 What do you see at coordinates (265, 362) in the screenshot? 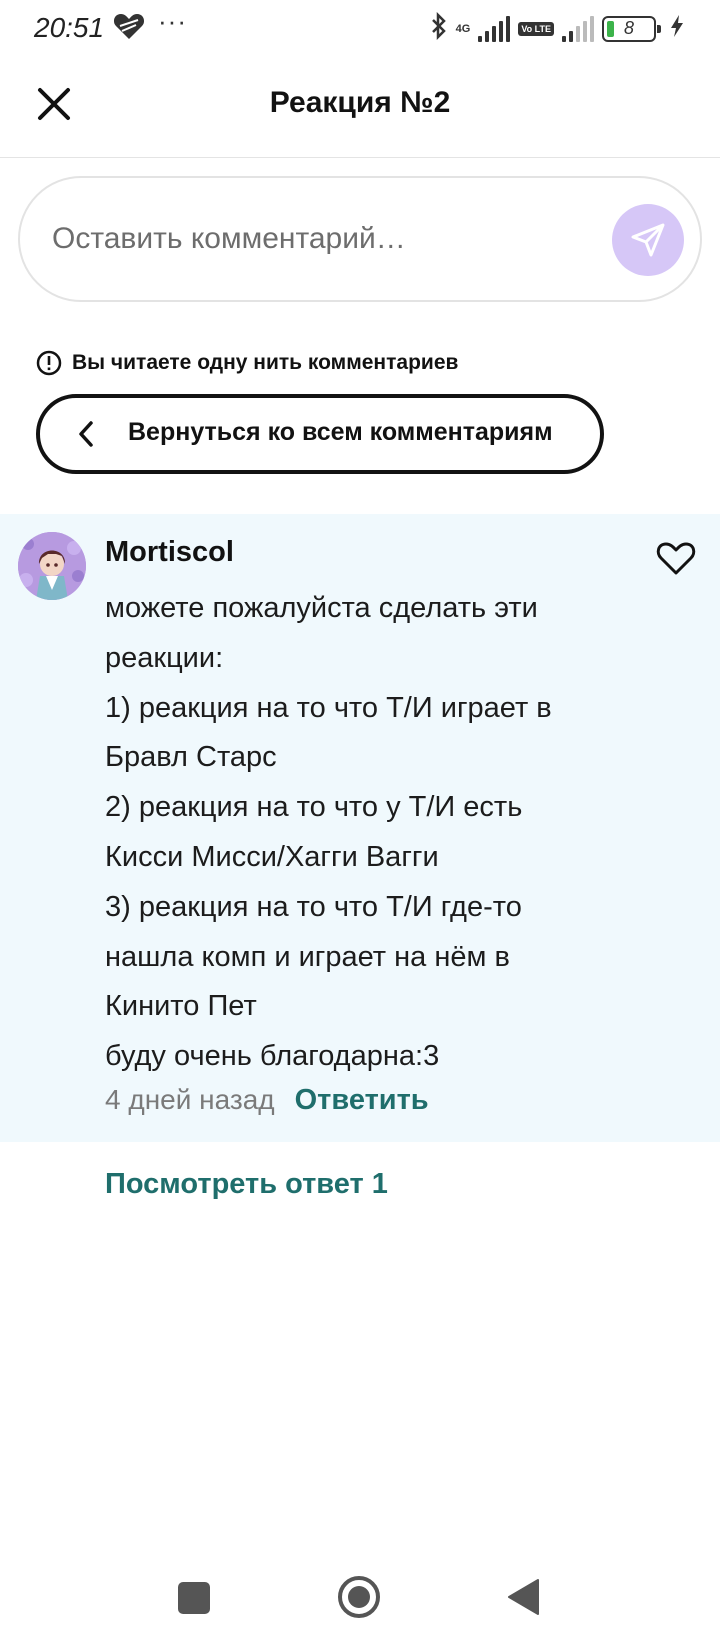
I see `thread-notice-text: Вы читаете одну нить комментариев` at bounding box center [265, 362].